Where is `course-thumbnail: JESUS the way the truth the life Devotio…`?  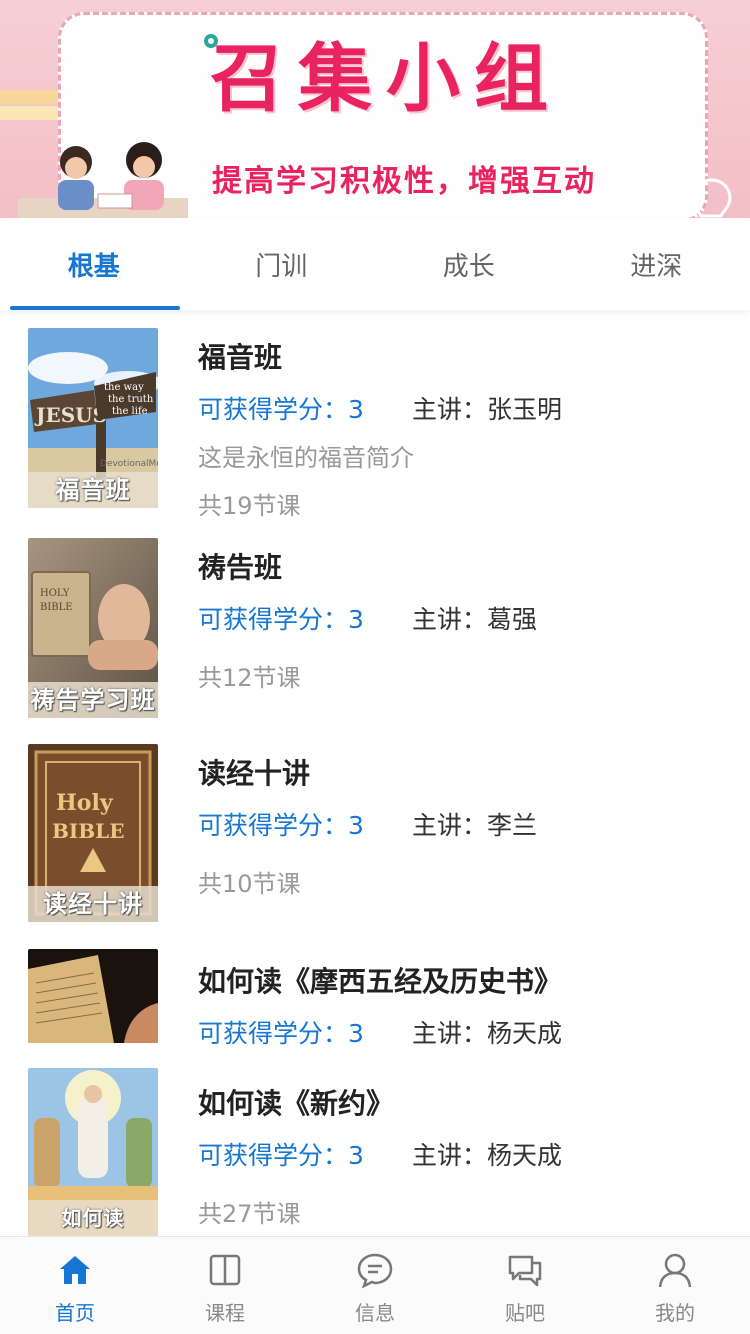
course-thumbnail: JESUS the way the truth the life Devotio… is located at coordinates (93, 418).